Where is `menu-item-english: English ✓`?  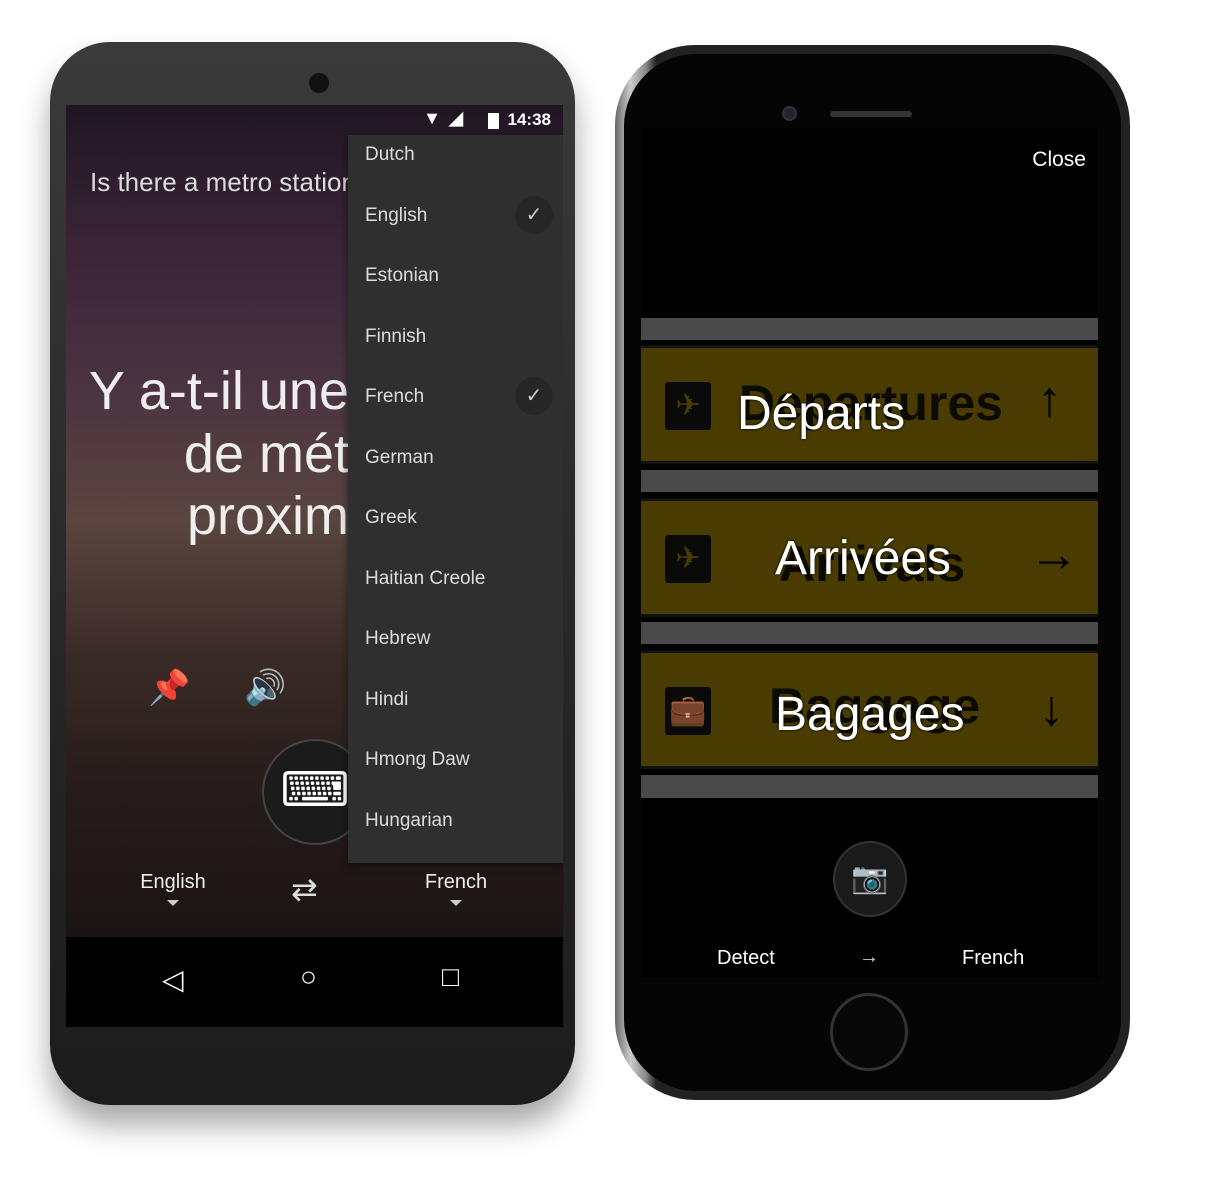
menu-item-english: English ✓ is located at coordinates (455, 226).